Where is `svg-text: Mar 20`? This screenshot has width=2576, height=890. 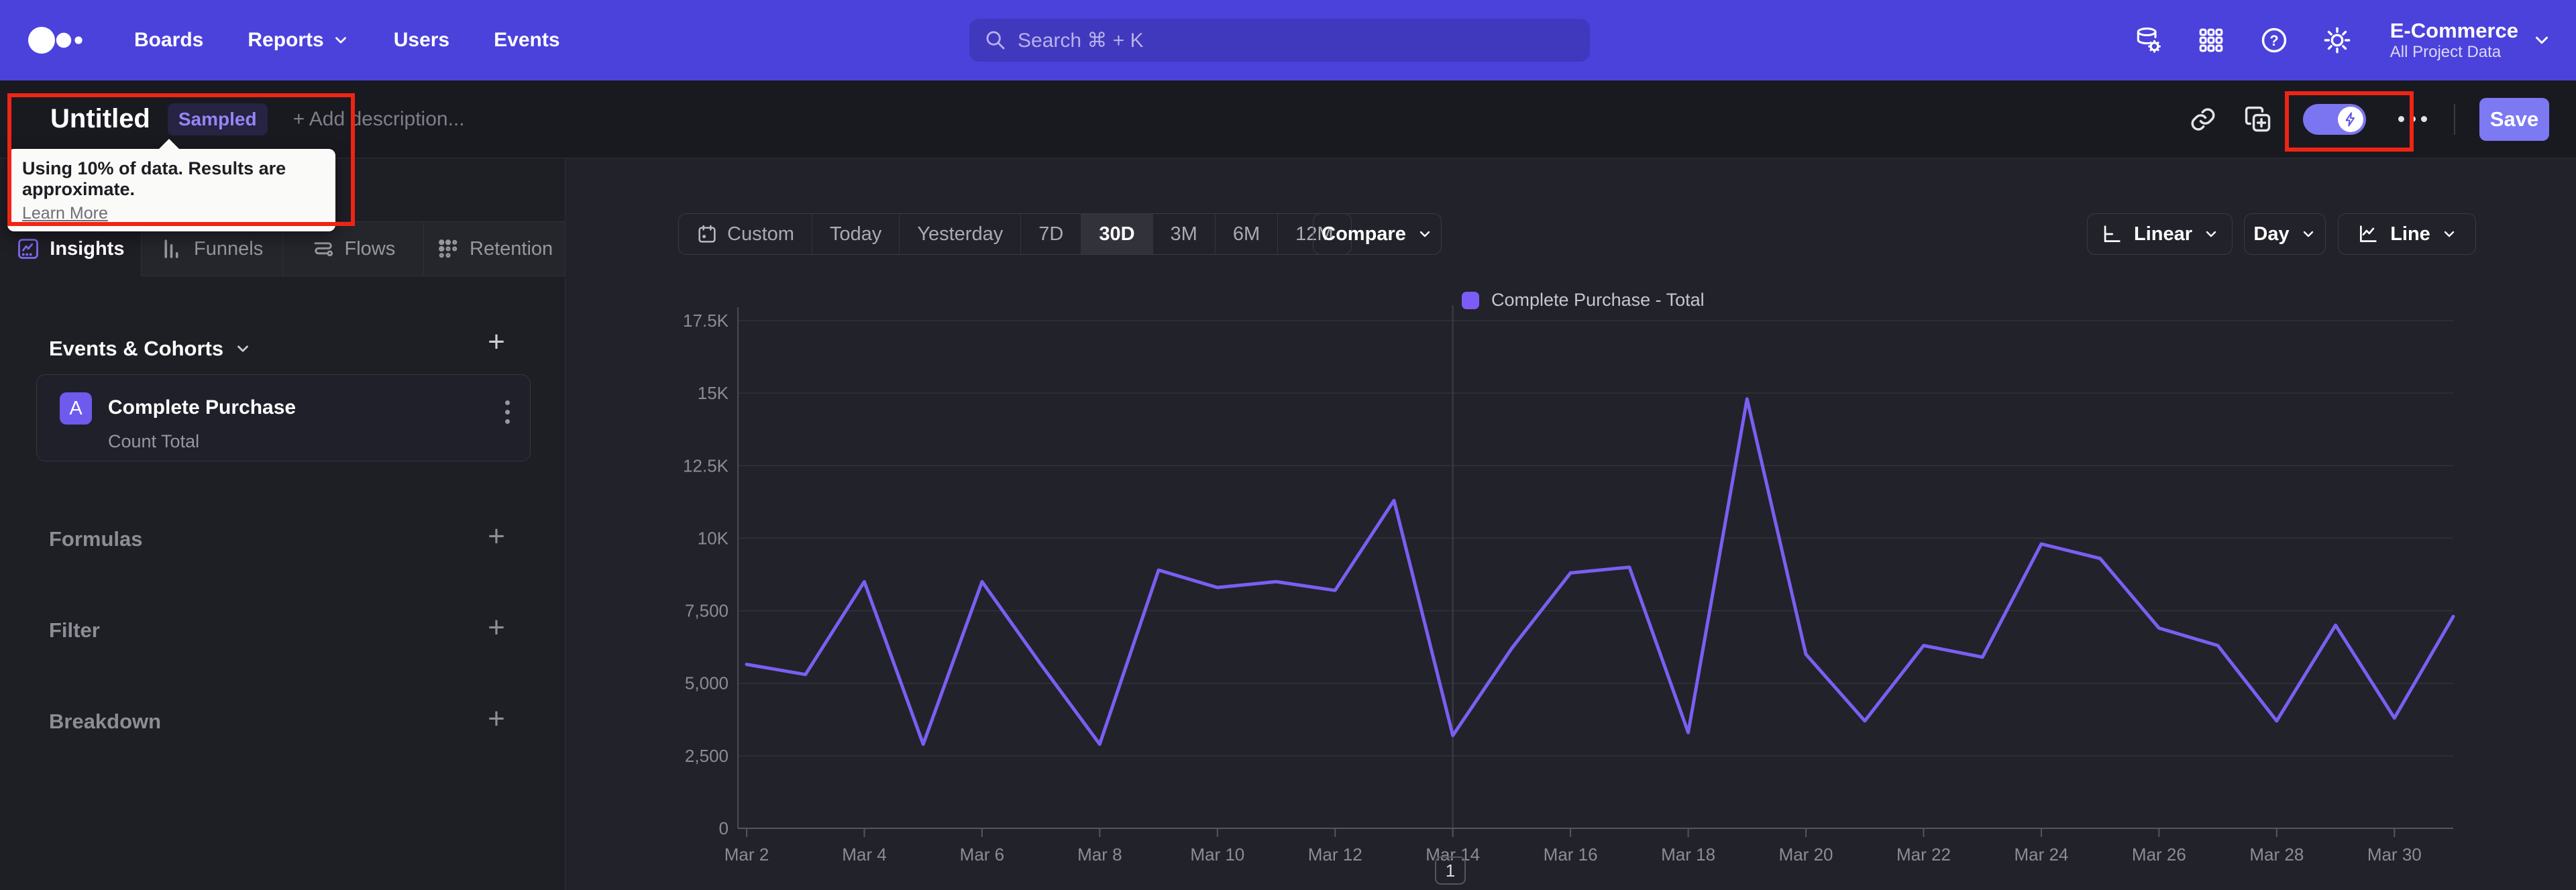 svg-text: Mar 20 is located at coordinates (1806, 854).